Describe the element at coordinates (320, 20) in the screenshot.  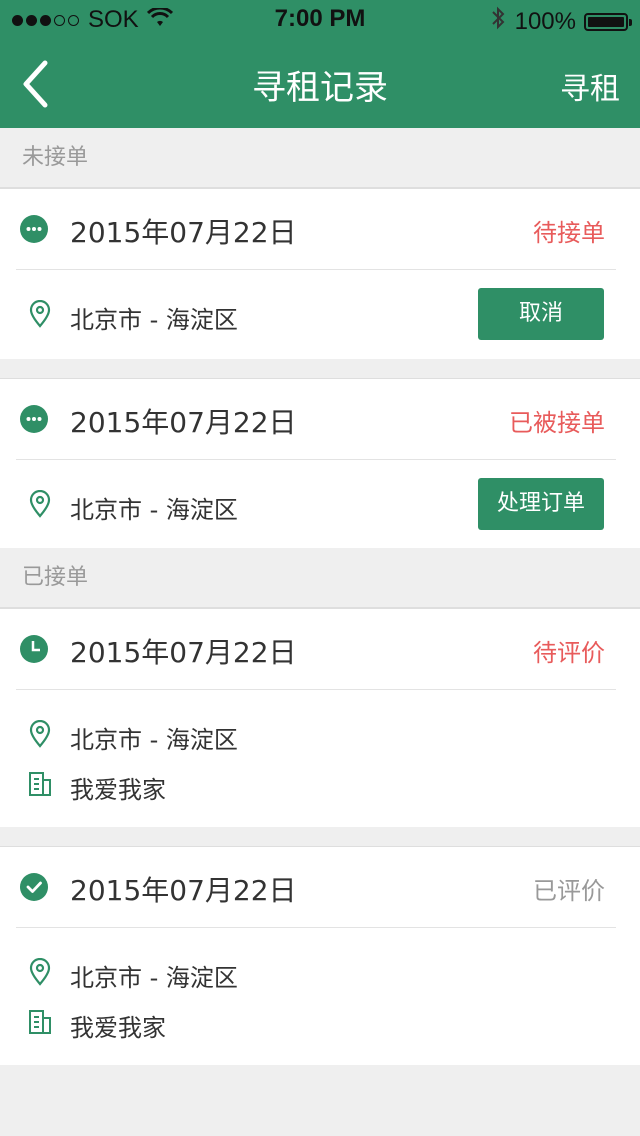
I see `status-bar: SOK 7:00 PM 100%` at that location.